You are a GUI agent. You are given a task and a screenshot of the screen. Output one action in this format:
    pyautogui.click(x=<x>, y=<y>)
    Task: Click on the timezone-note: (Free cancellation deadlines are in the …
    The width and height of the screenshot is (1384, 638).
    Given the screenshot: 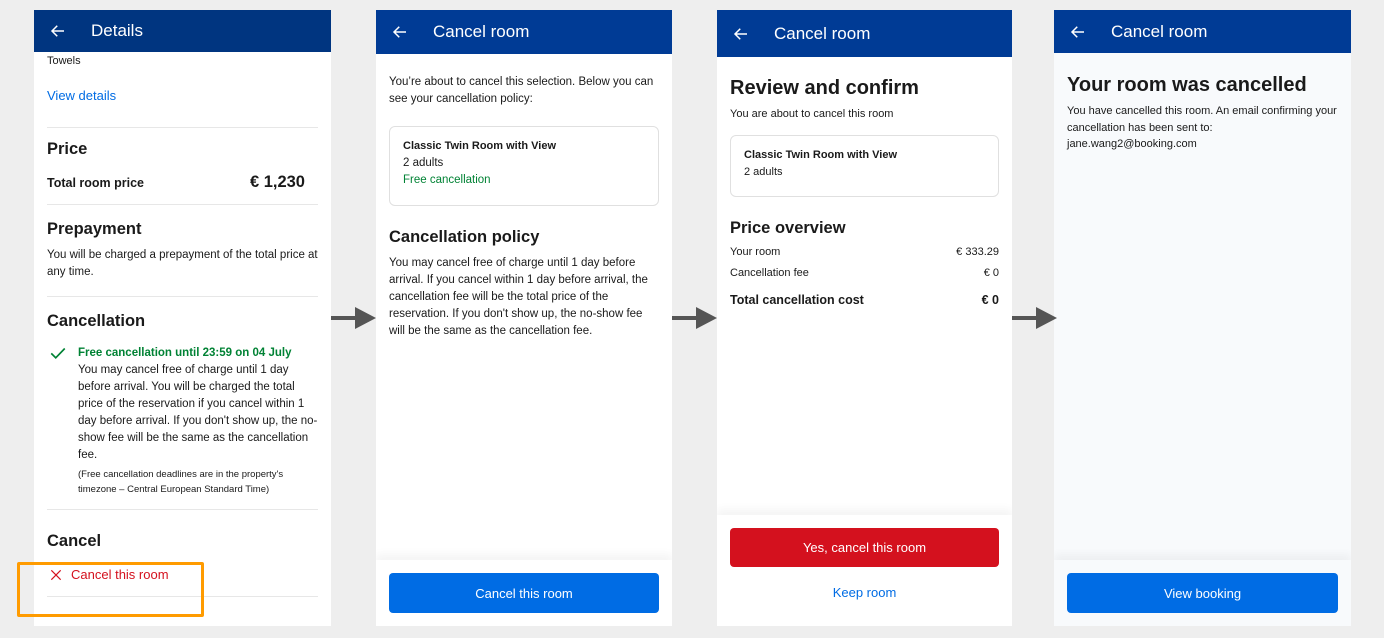 What is the action you would take?
    pyautogui.click(x=181, y=482)
    